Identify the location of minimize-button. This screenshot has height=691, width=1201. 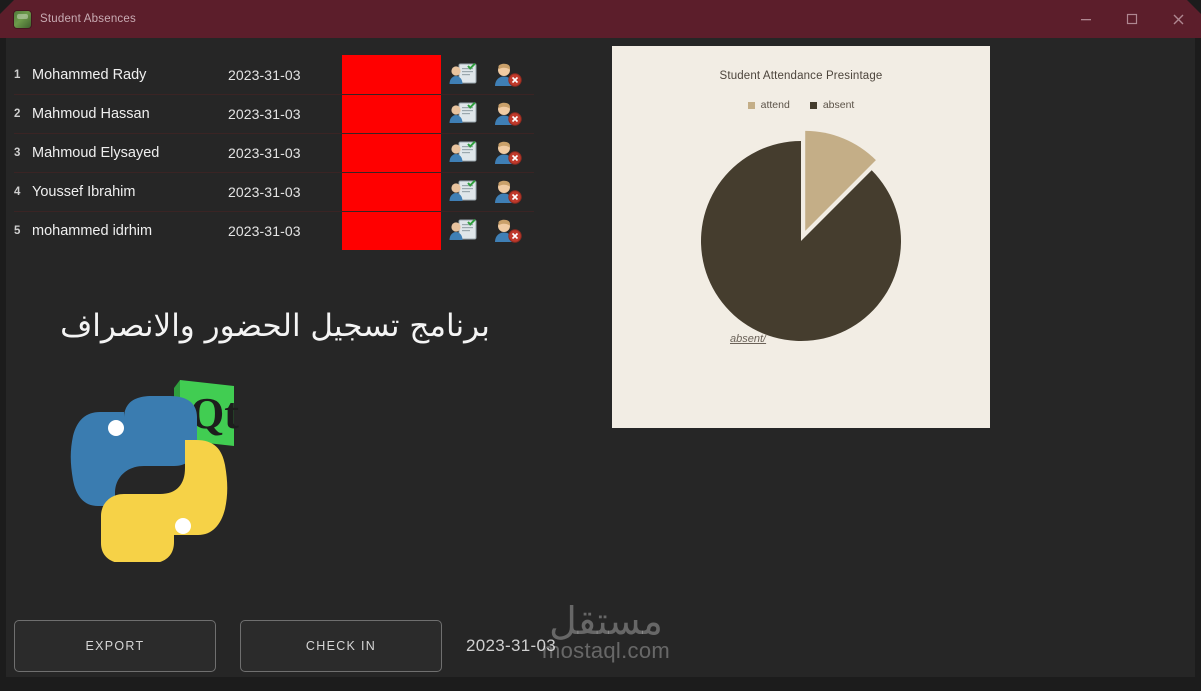
(1086, 19).